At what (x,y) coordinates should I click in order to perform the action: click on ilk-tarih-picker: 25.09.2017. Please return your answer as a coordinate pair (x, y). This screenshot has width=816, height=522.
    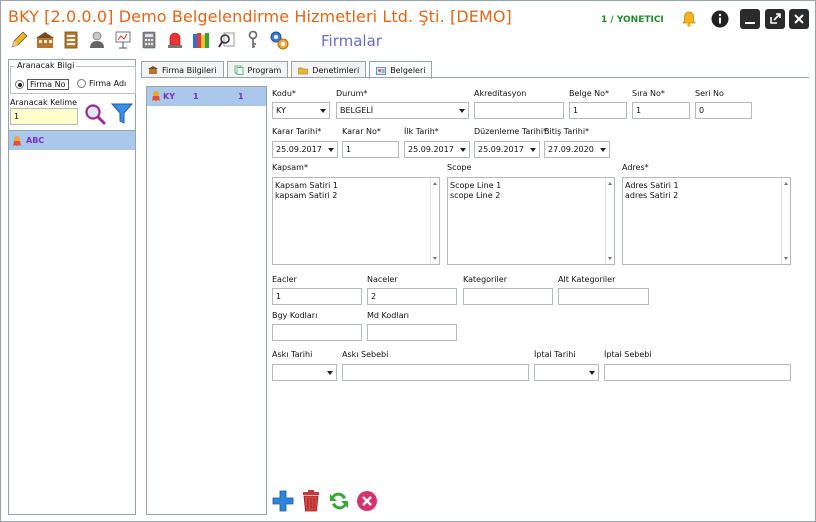
    Looking at the image, I should click on (437, 149).